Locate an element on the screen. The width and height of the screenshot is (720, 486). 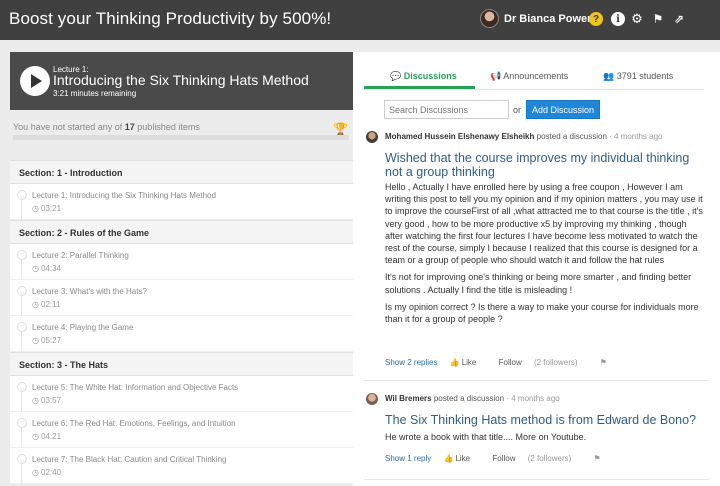
lecture-item-title: Lecture 3: What's with the Hats? is located at coordinates (89, 291).